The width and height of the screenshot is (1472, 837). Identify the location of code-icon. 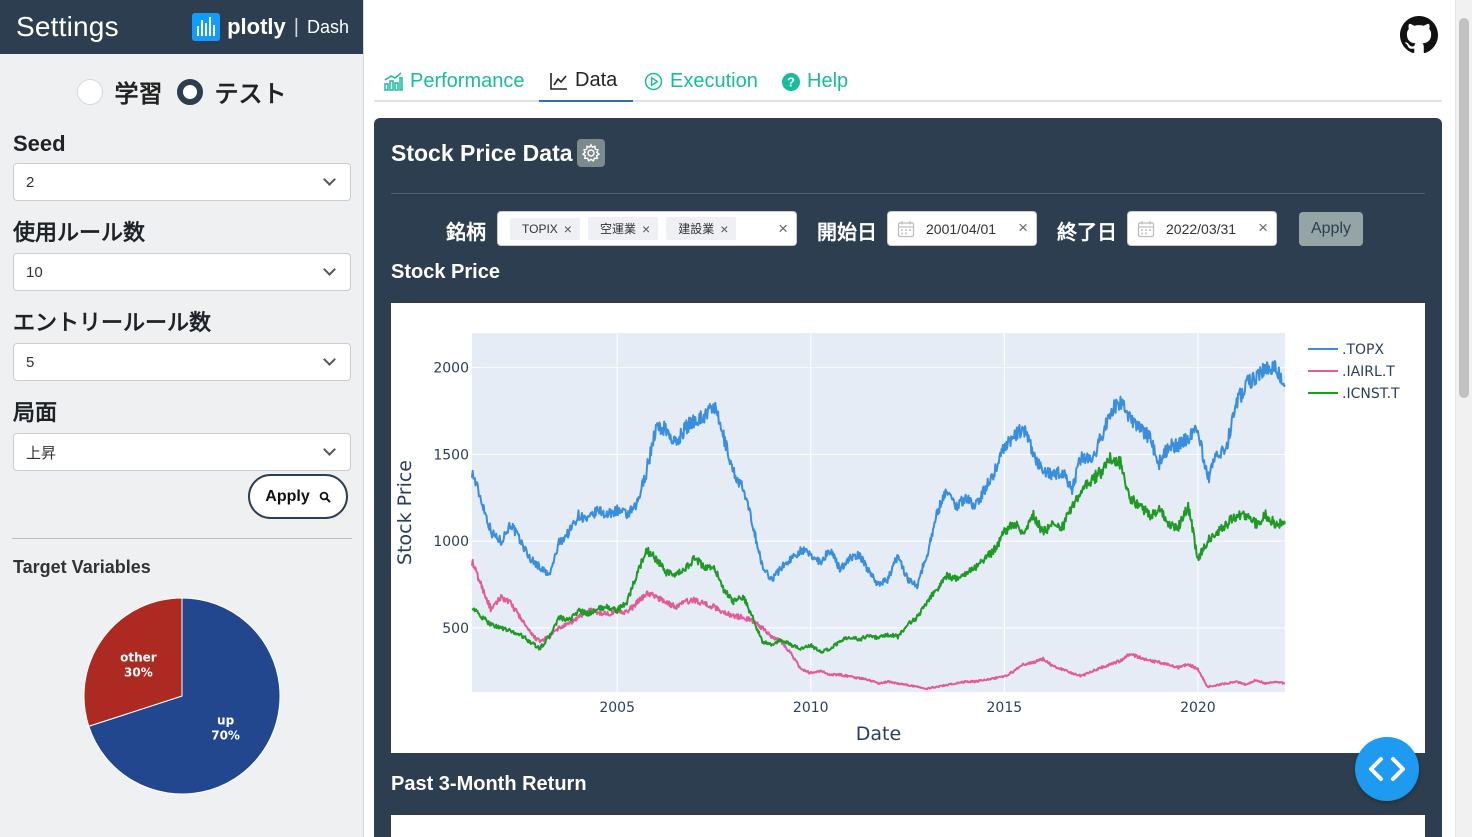
(1387, 769).